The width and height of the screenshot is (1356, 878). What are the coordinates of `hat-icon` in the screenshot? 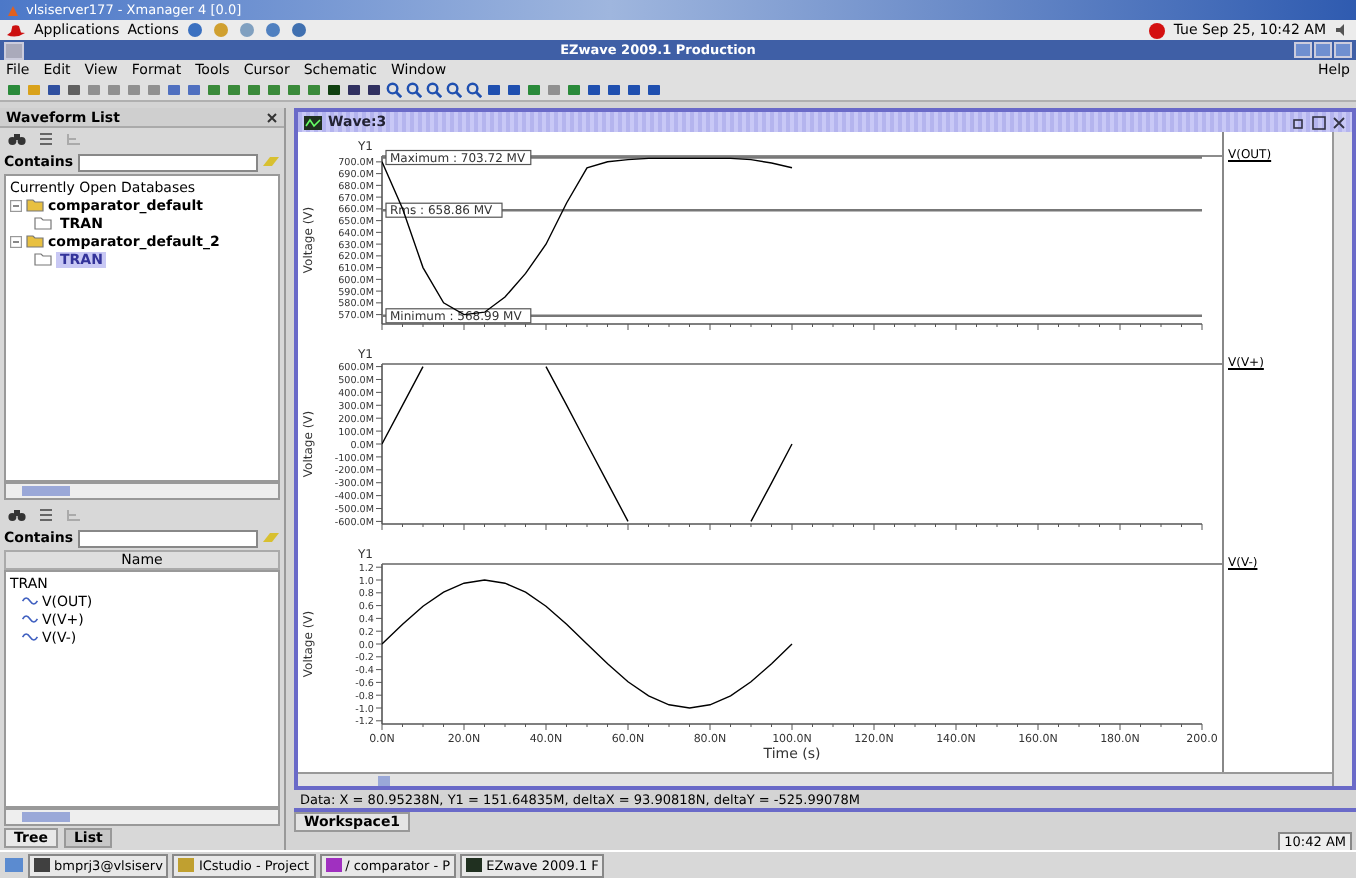 It's located at (16, 30).